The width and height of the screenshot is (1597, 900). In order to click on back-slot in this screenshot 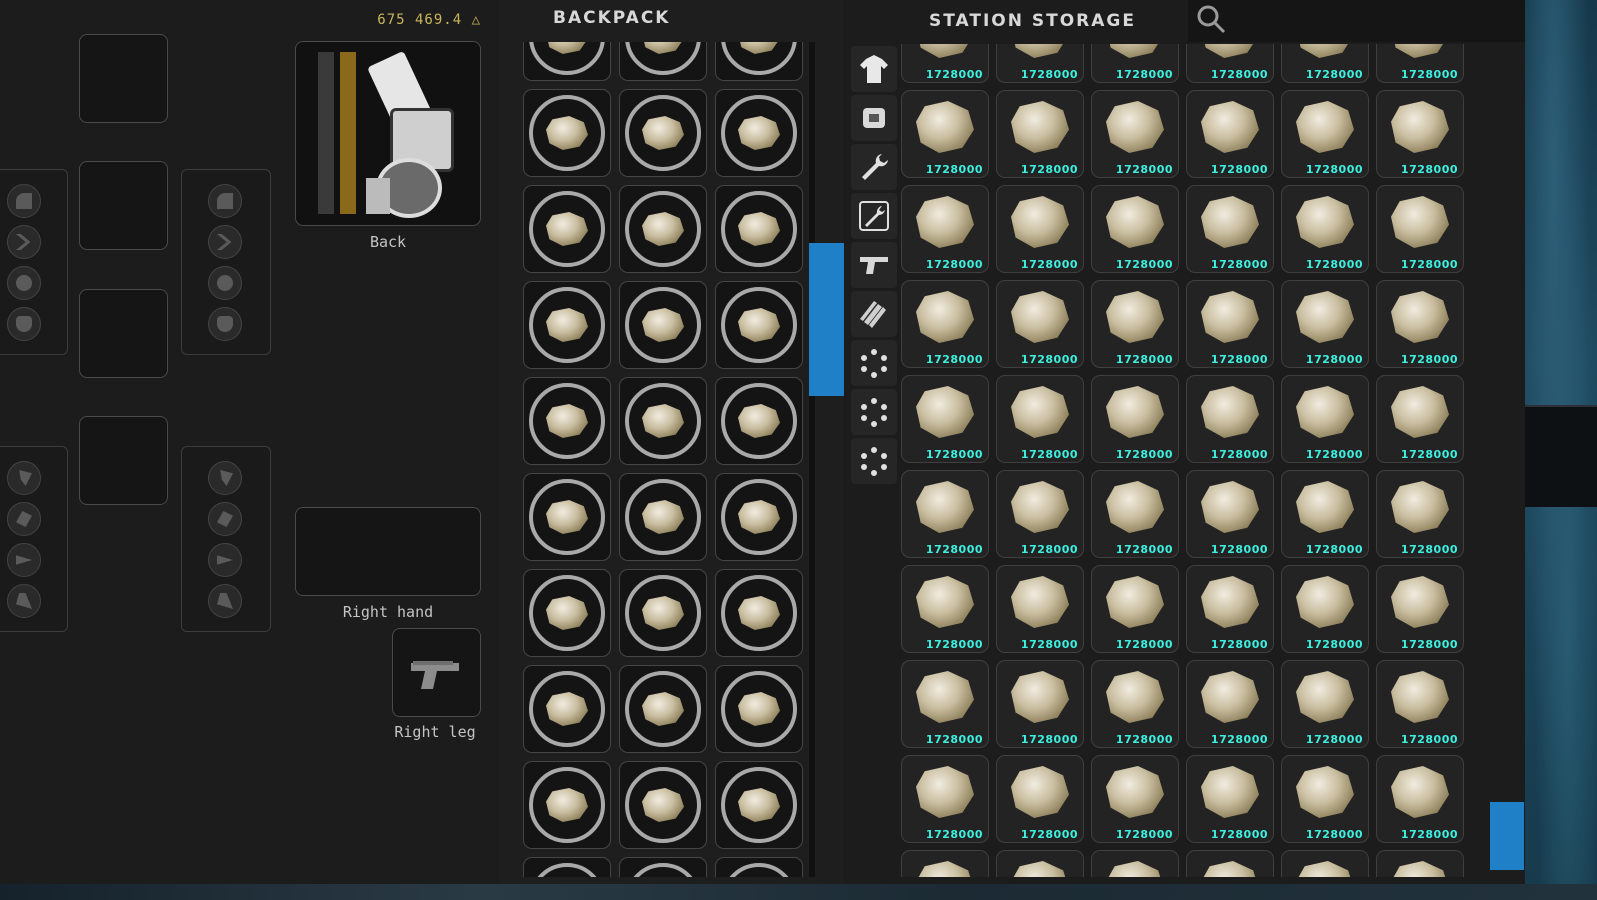, I will do `click(388, 133)`.